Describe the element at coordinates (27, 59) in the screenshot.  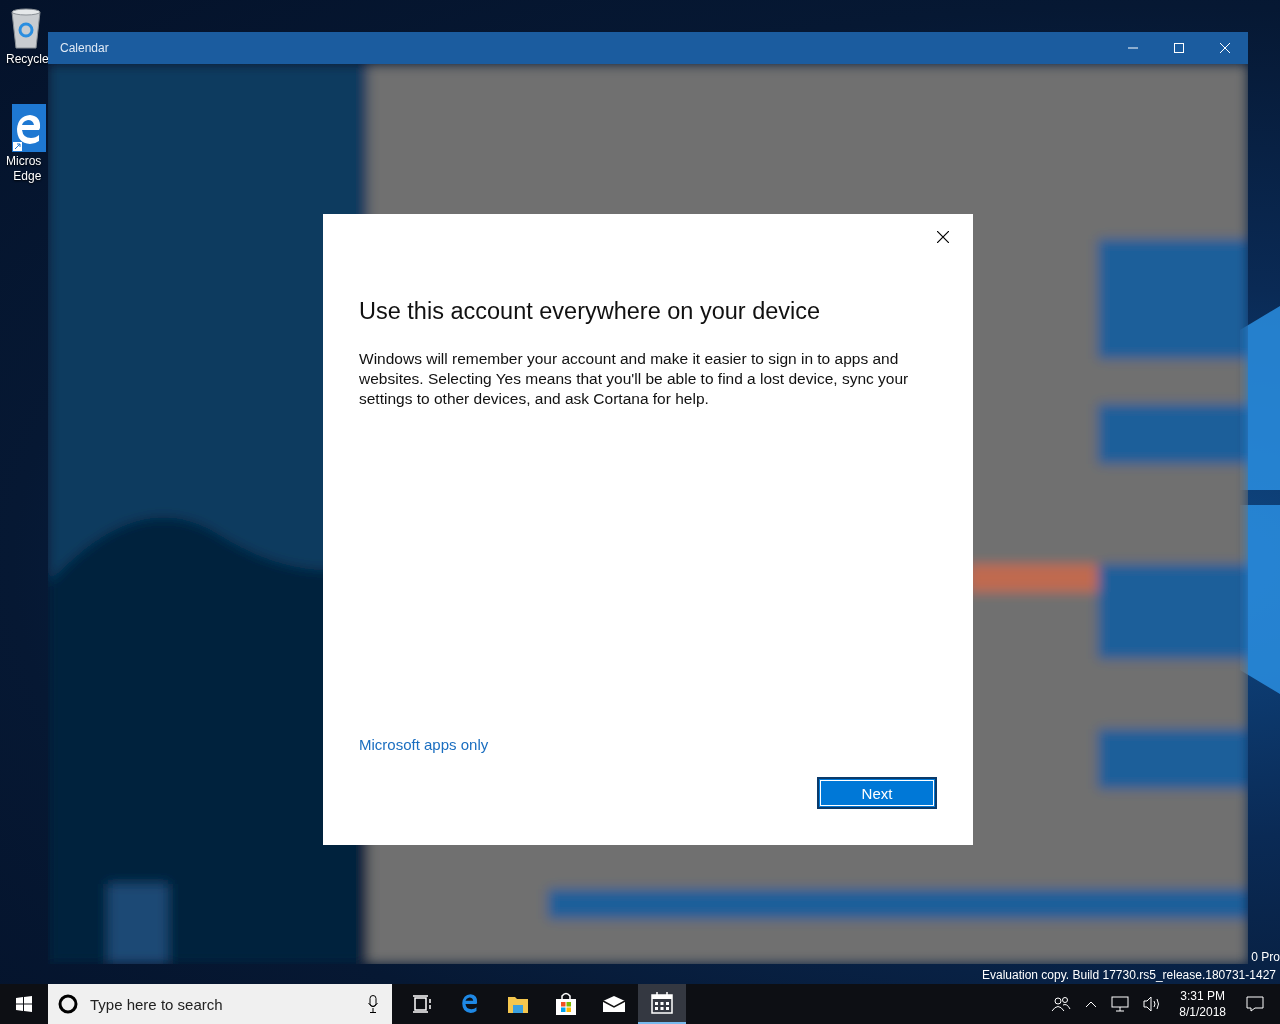
I see `desktop-icon-label: Recycle` at that location.